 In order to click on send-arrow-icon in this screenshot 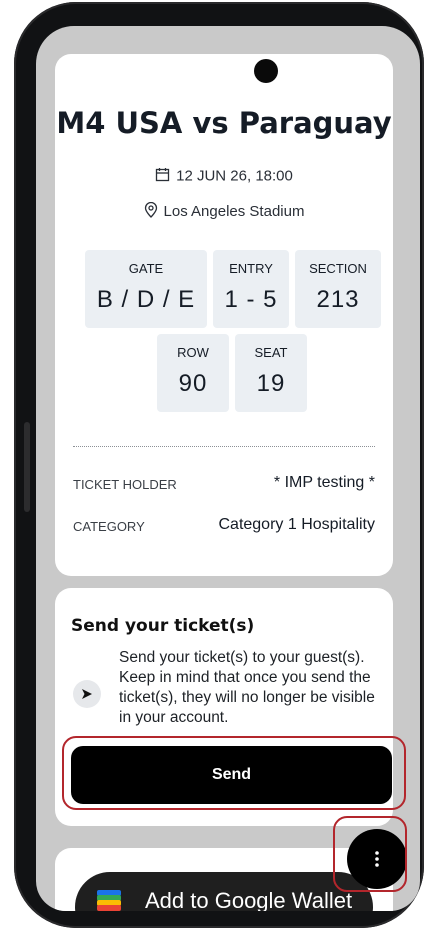, I will do `click(87, 694)`.